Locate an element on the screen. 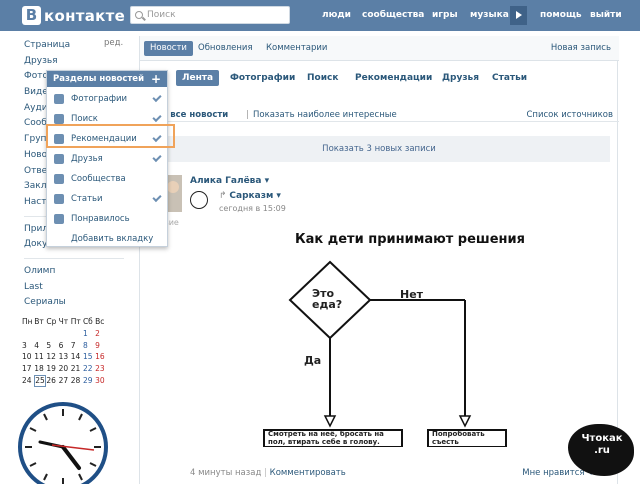 The image size is (640, 484). subtab-photos: Фотографии is located at coordinates (262, 78).